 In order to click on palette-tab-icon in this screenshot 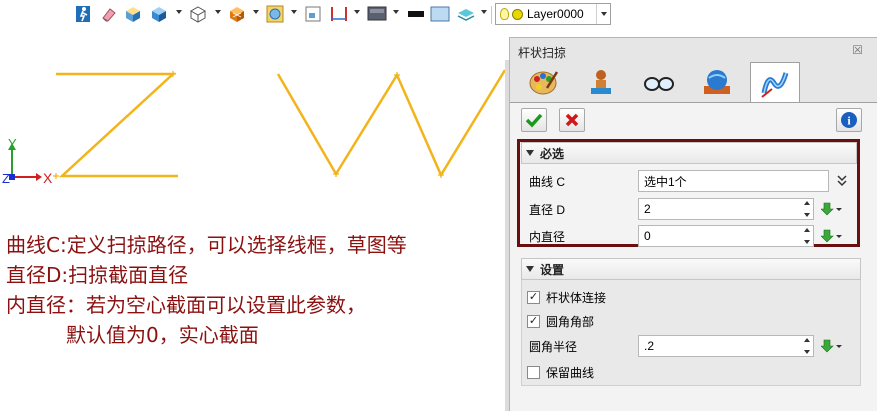, I will do `click(543, 82)`.